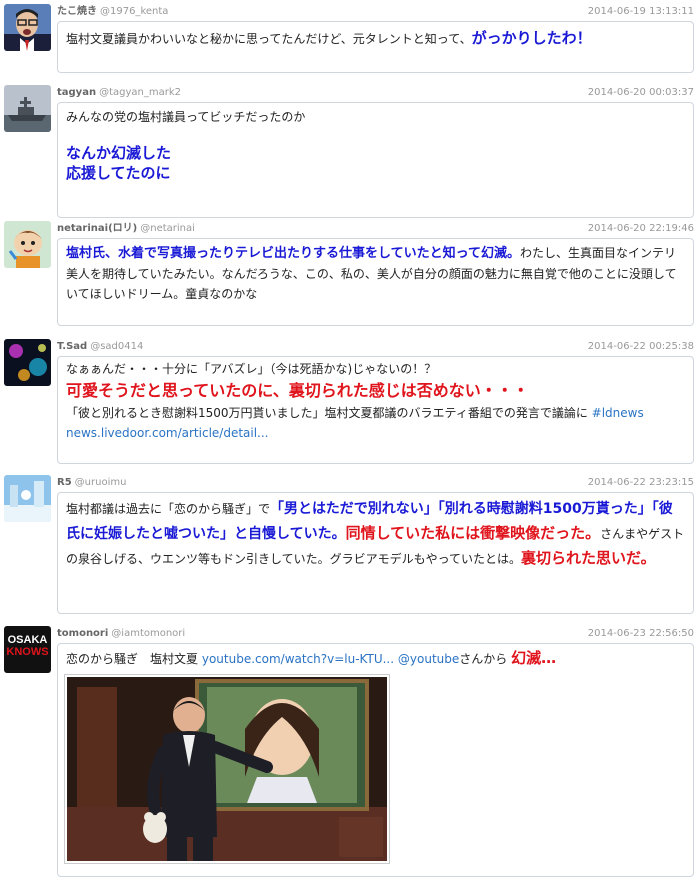  What do you see at coordinates (293, 253) in the screenshot?
I see `tweet-emphasis: 塩村氏、水着で写真撮ったりテレビ出たりする仕事をしていたと知って幻滅。` at bounding box center [293, 253].